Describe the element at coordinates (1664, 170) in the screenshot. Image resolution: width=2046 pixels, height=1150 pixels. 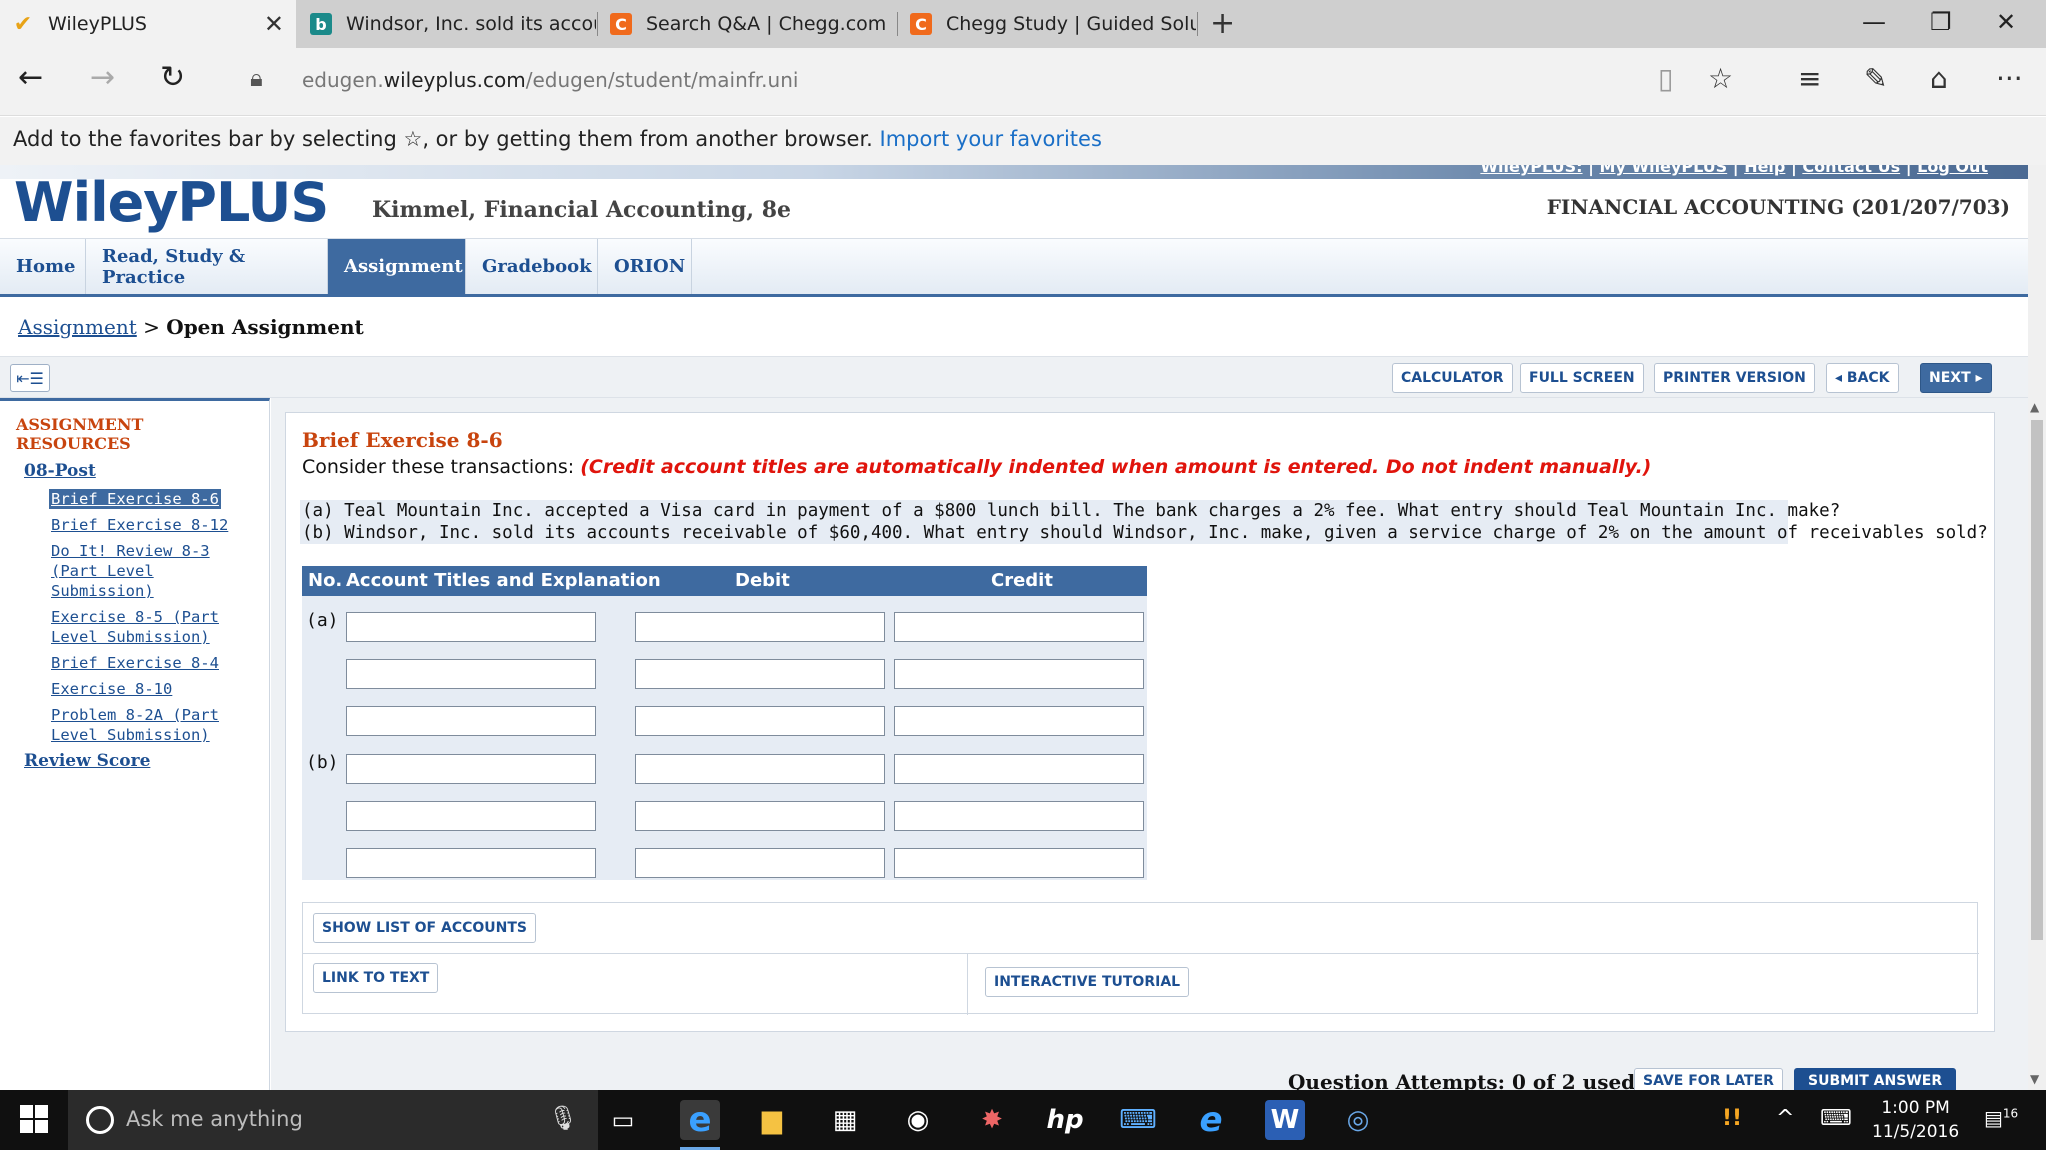
I see `utility-link: My WileyPLUS` at that location.